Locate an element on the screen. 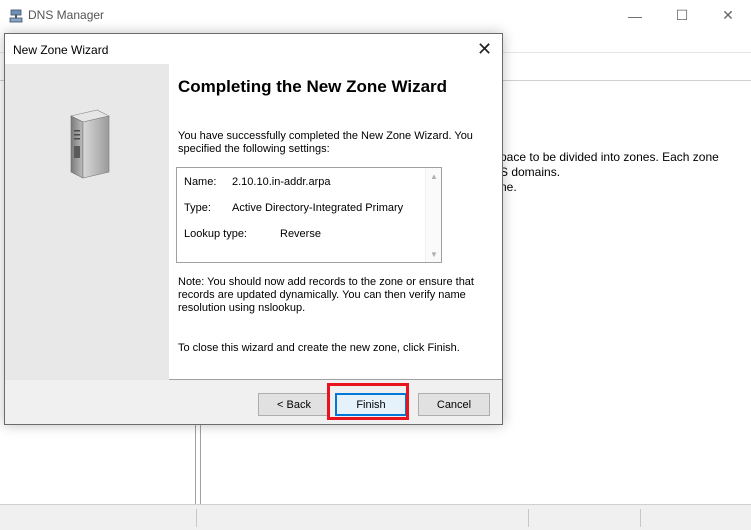 Image resolution: width=751 pixels, height=530 pixels. back-button: < Back is located at coordinates (294, 404).